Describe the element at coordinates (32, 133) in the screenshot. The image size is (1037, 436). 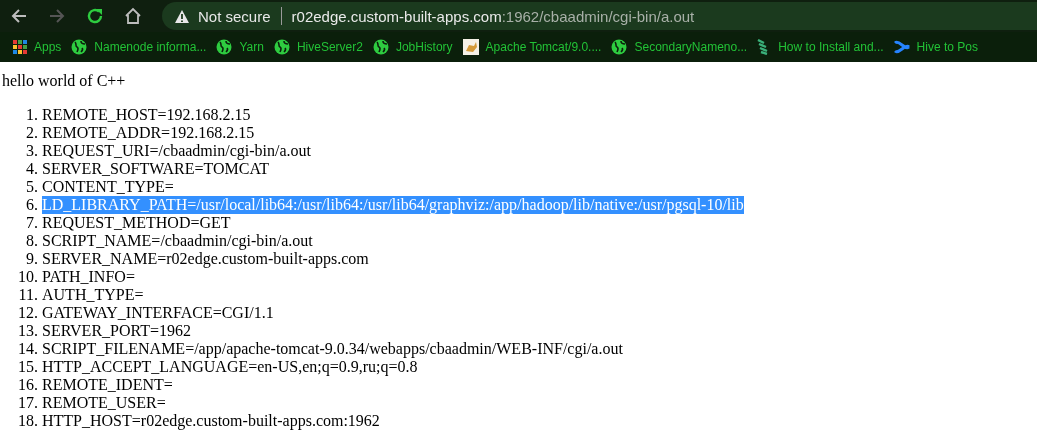
I see `list-number: 2.` at that location.